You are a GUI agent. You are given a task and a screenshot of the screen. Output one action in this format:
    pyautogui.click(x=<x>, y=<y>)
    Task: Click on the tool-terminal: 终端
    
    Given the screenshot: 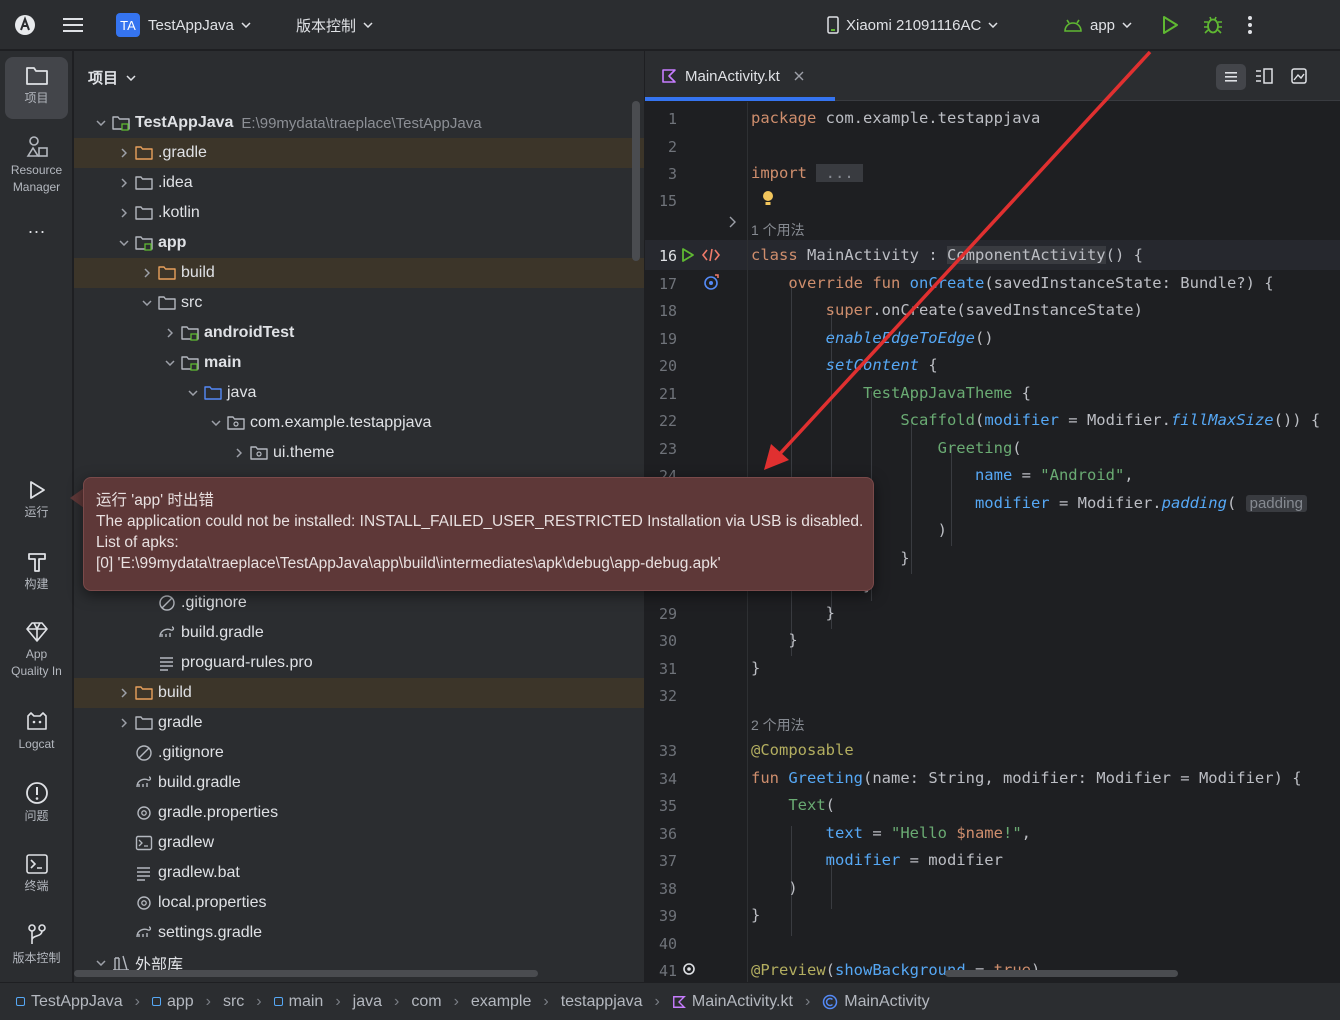 What is the action you would take?
    pyautogui.click(x=36, y=874)
    